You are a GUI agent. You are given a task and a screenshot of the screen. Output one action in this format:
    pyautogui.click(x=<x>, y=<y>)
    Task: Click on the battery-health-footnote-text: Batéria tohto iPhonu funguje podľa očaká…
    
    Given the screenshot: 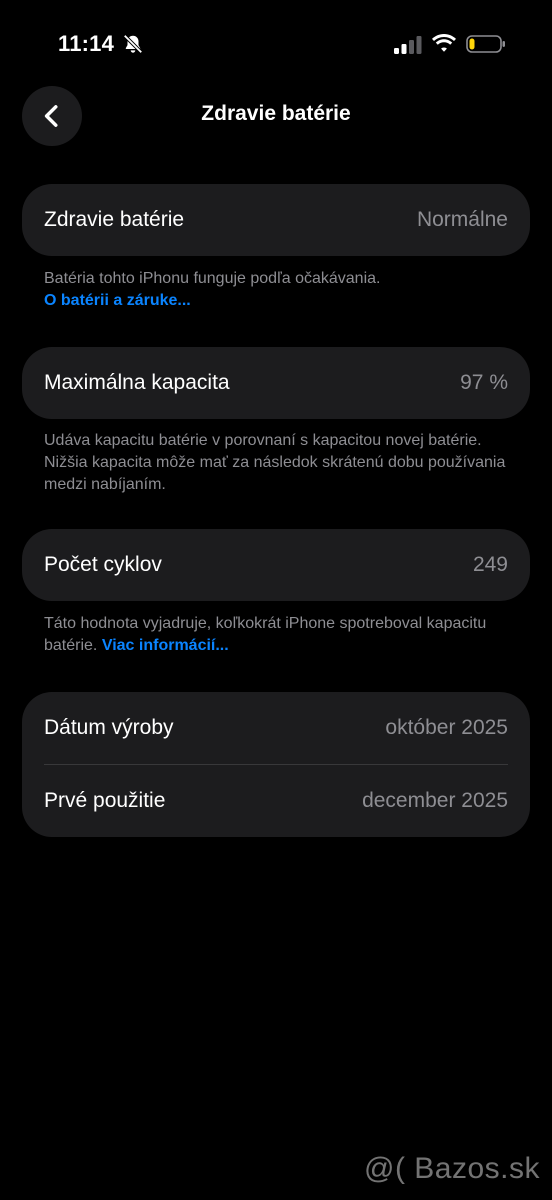 What is the action you would take?
    pyautogui.click(x=212, y=278)
    